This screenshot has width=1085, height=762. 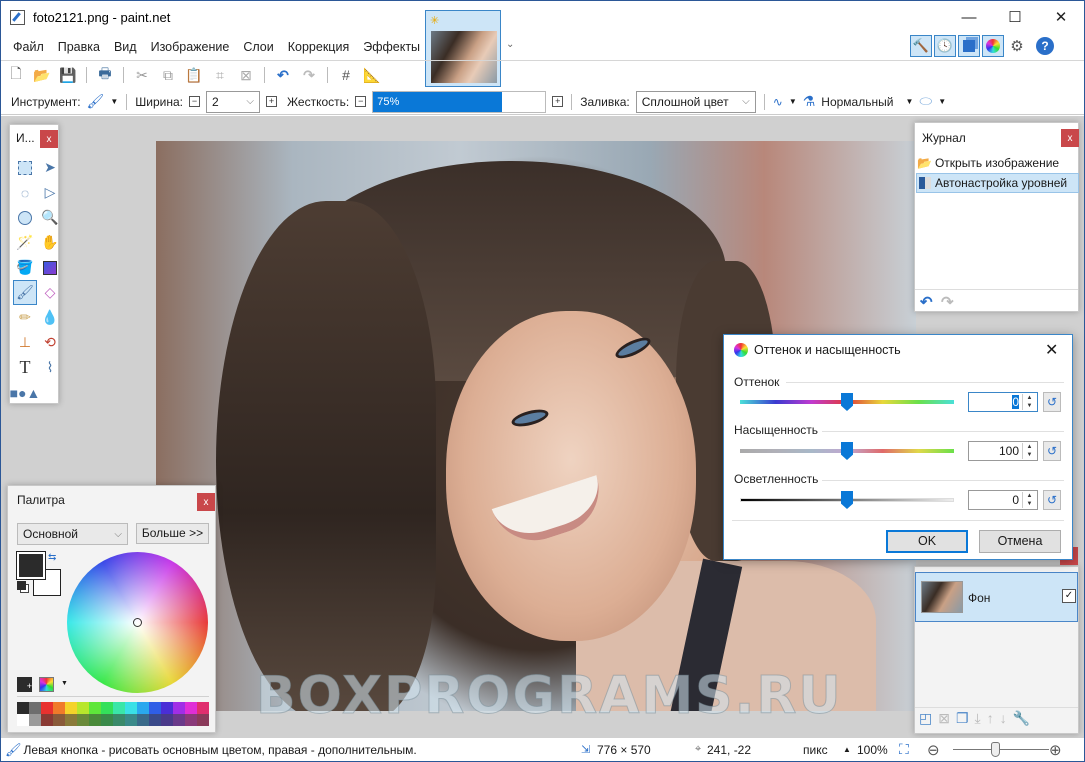 I want to click on history-redo-icon: ↷, so click(x=947, y=302).